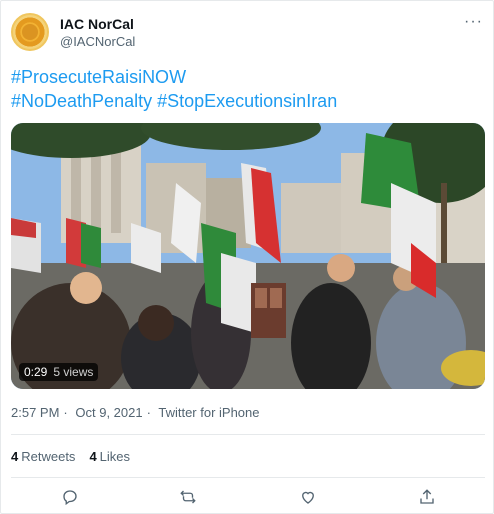 The image size is (494, 514). Describe the element at coordinates (93, 456) in the screenshot. I see `likes-count: 4` at that location.